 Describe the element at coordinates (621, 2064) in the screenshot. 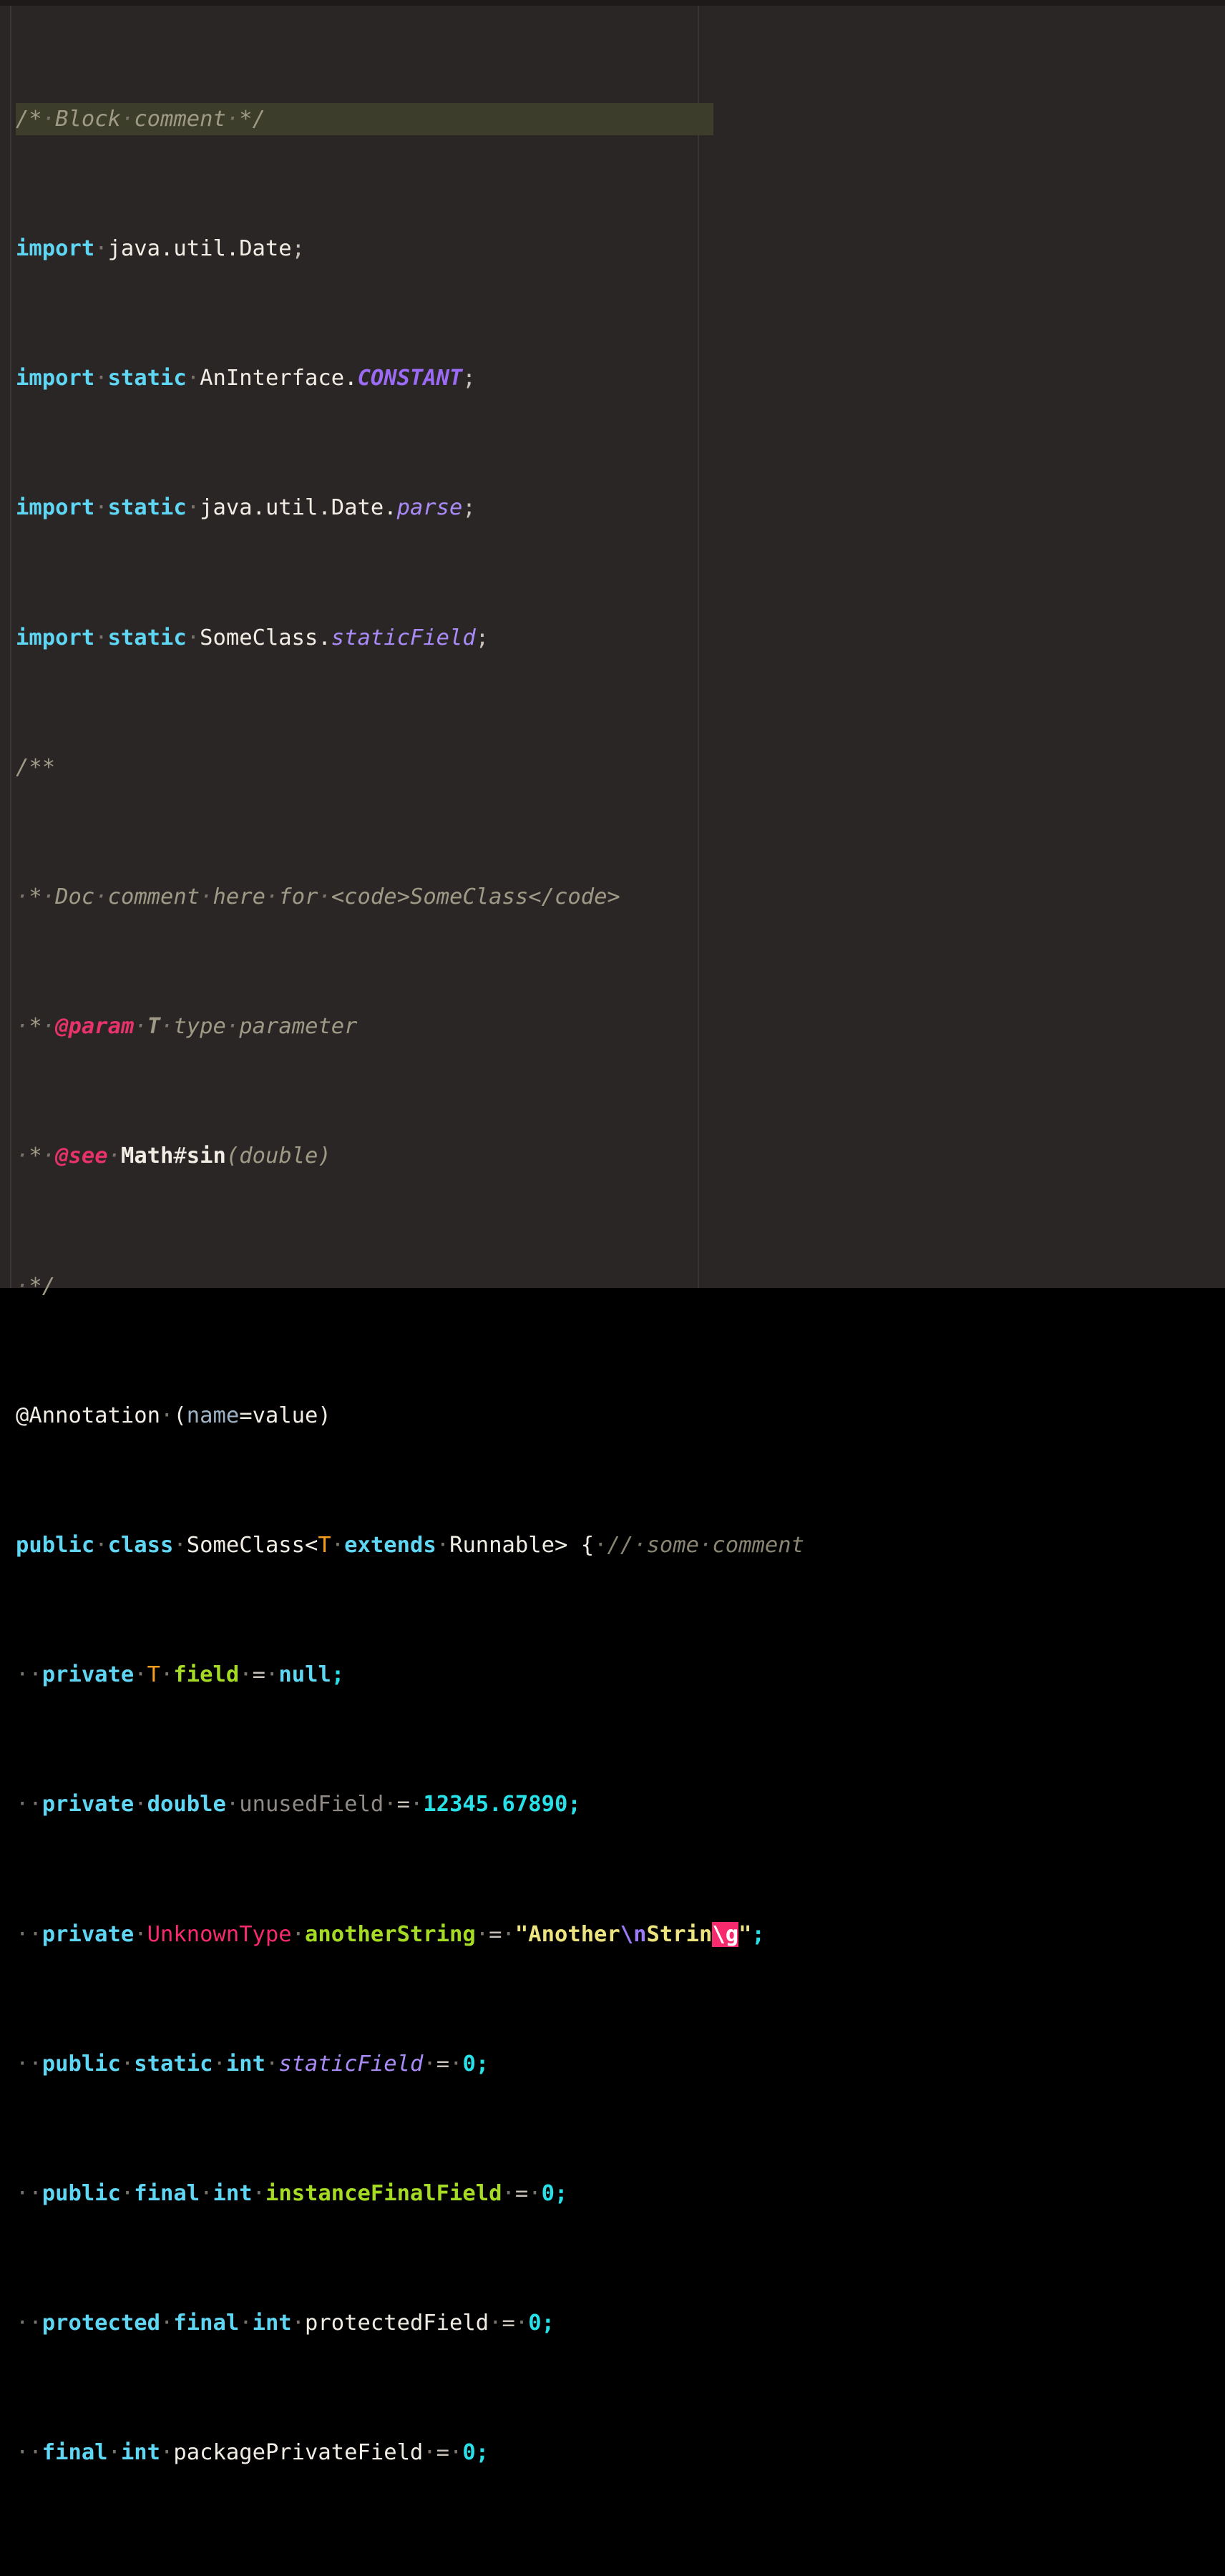

I see `code-line-16: ··public·static·int·staticField·=·0;` at that location.